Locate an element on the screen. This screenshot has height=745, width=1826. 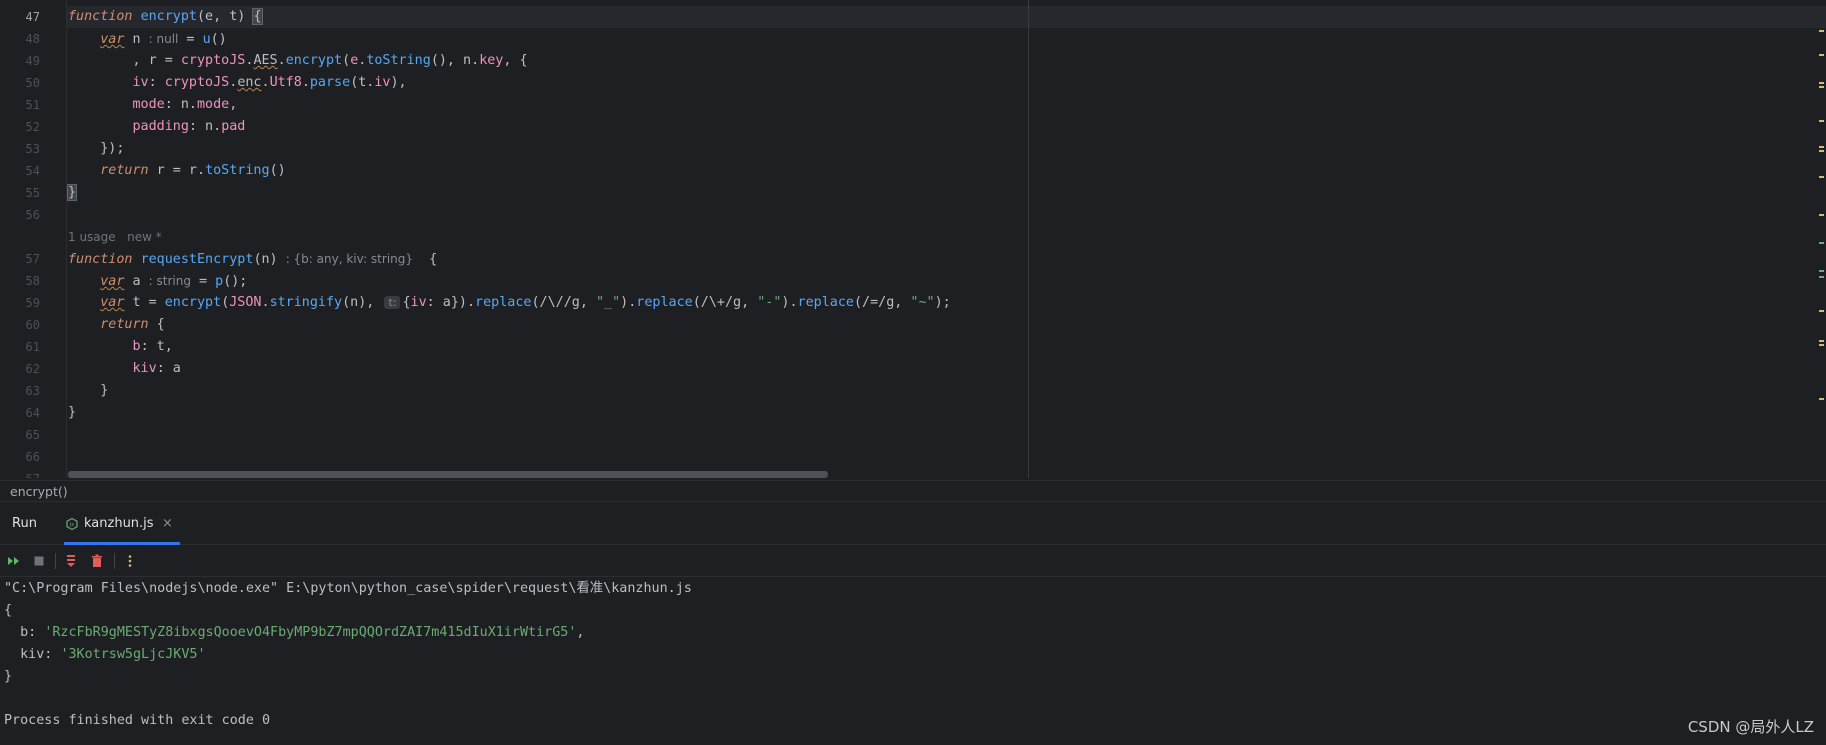
line-number: 64 is located at coordinates (32, 413).